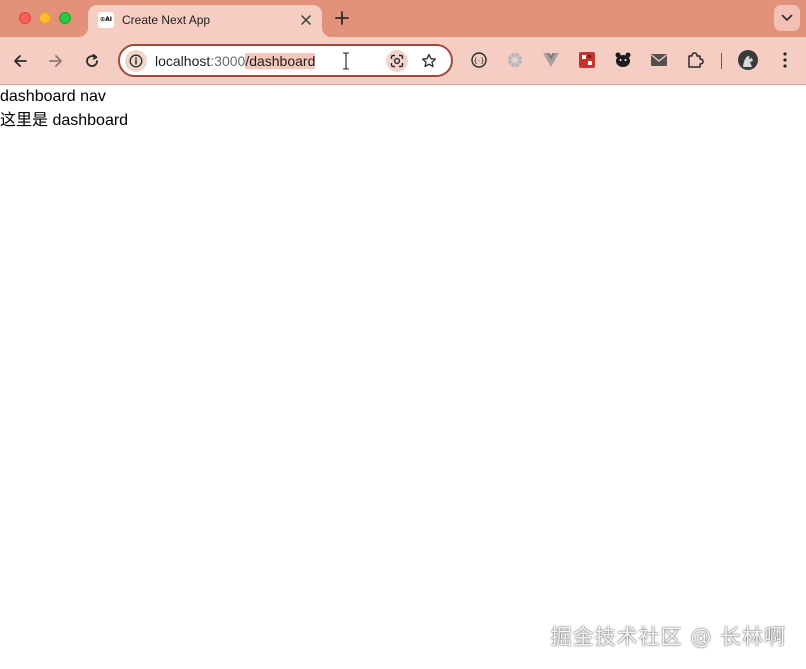 This screenshot has width=806, height=669. What do you see at coordinates (65, 18) in the screenshot?
I see `window-maximize-button` at bounding box center [65, 18].